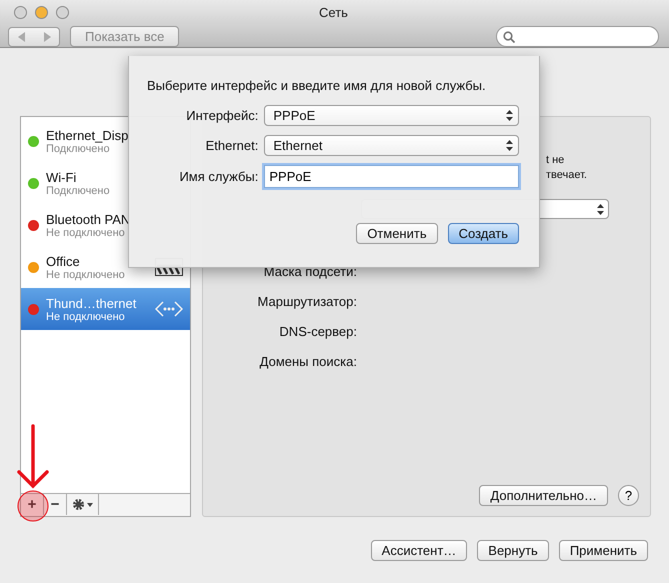 The height and width of the screenshot is (583, 669). I want to click on field-label: DNS-сервер:, so click(317, 332).